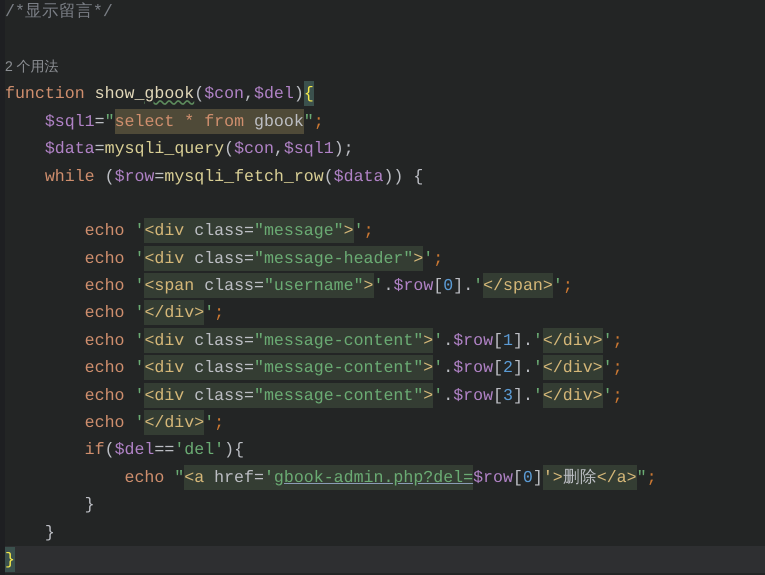 The image size is (765, 575). Describe the element at coordinates (169, 94) in the screenshot. I see `function-name: gbook` at that location.